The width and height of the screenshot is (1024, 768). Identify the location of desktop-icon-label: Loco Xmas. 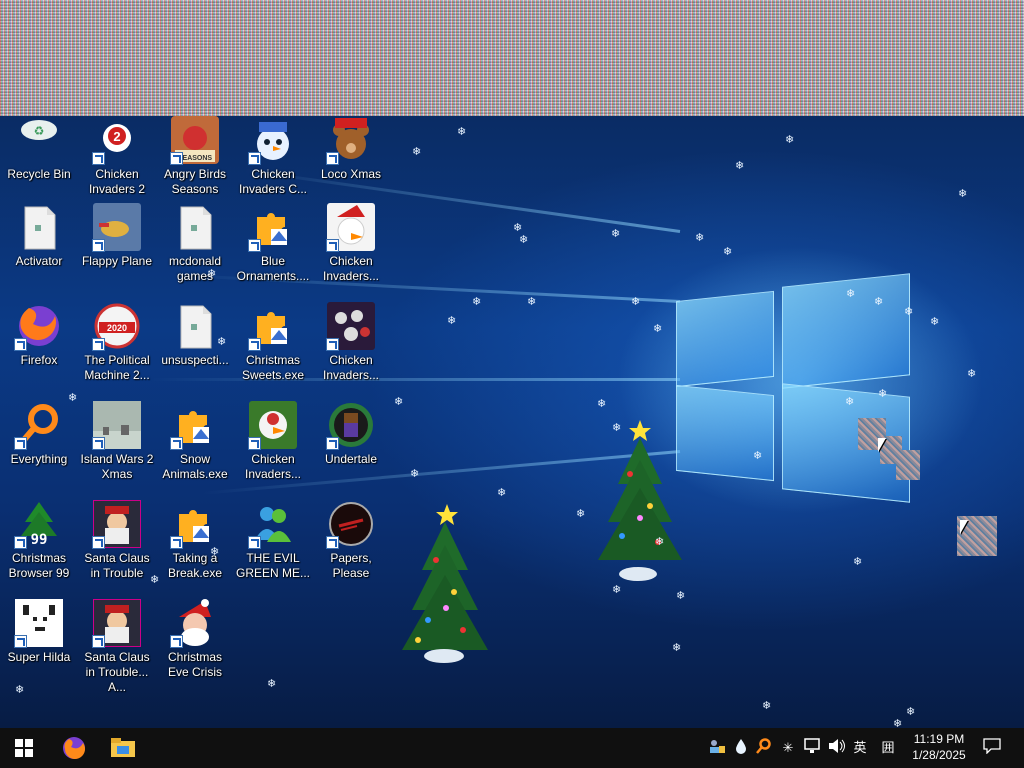
(351, 174).